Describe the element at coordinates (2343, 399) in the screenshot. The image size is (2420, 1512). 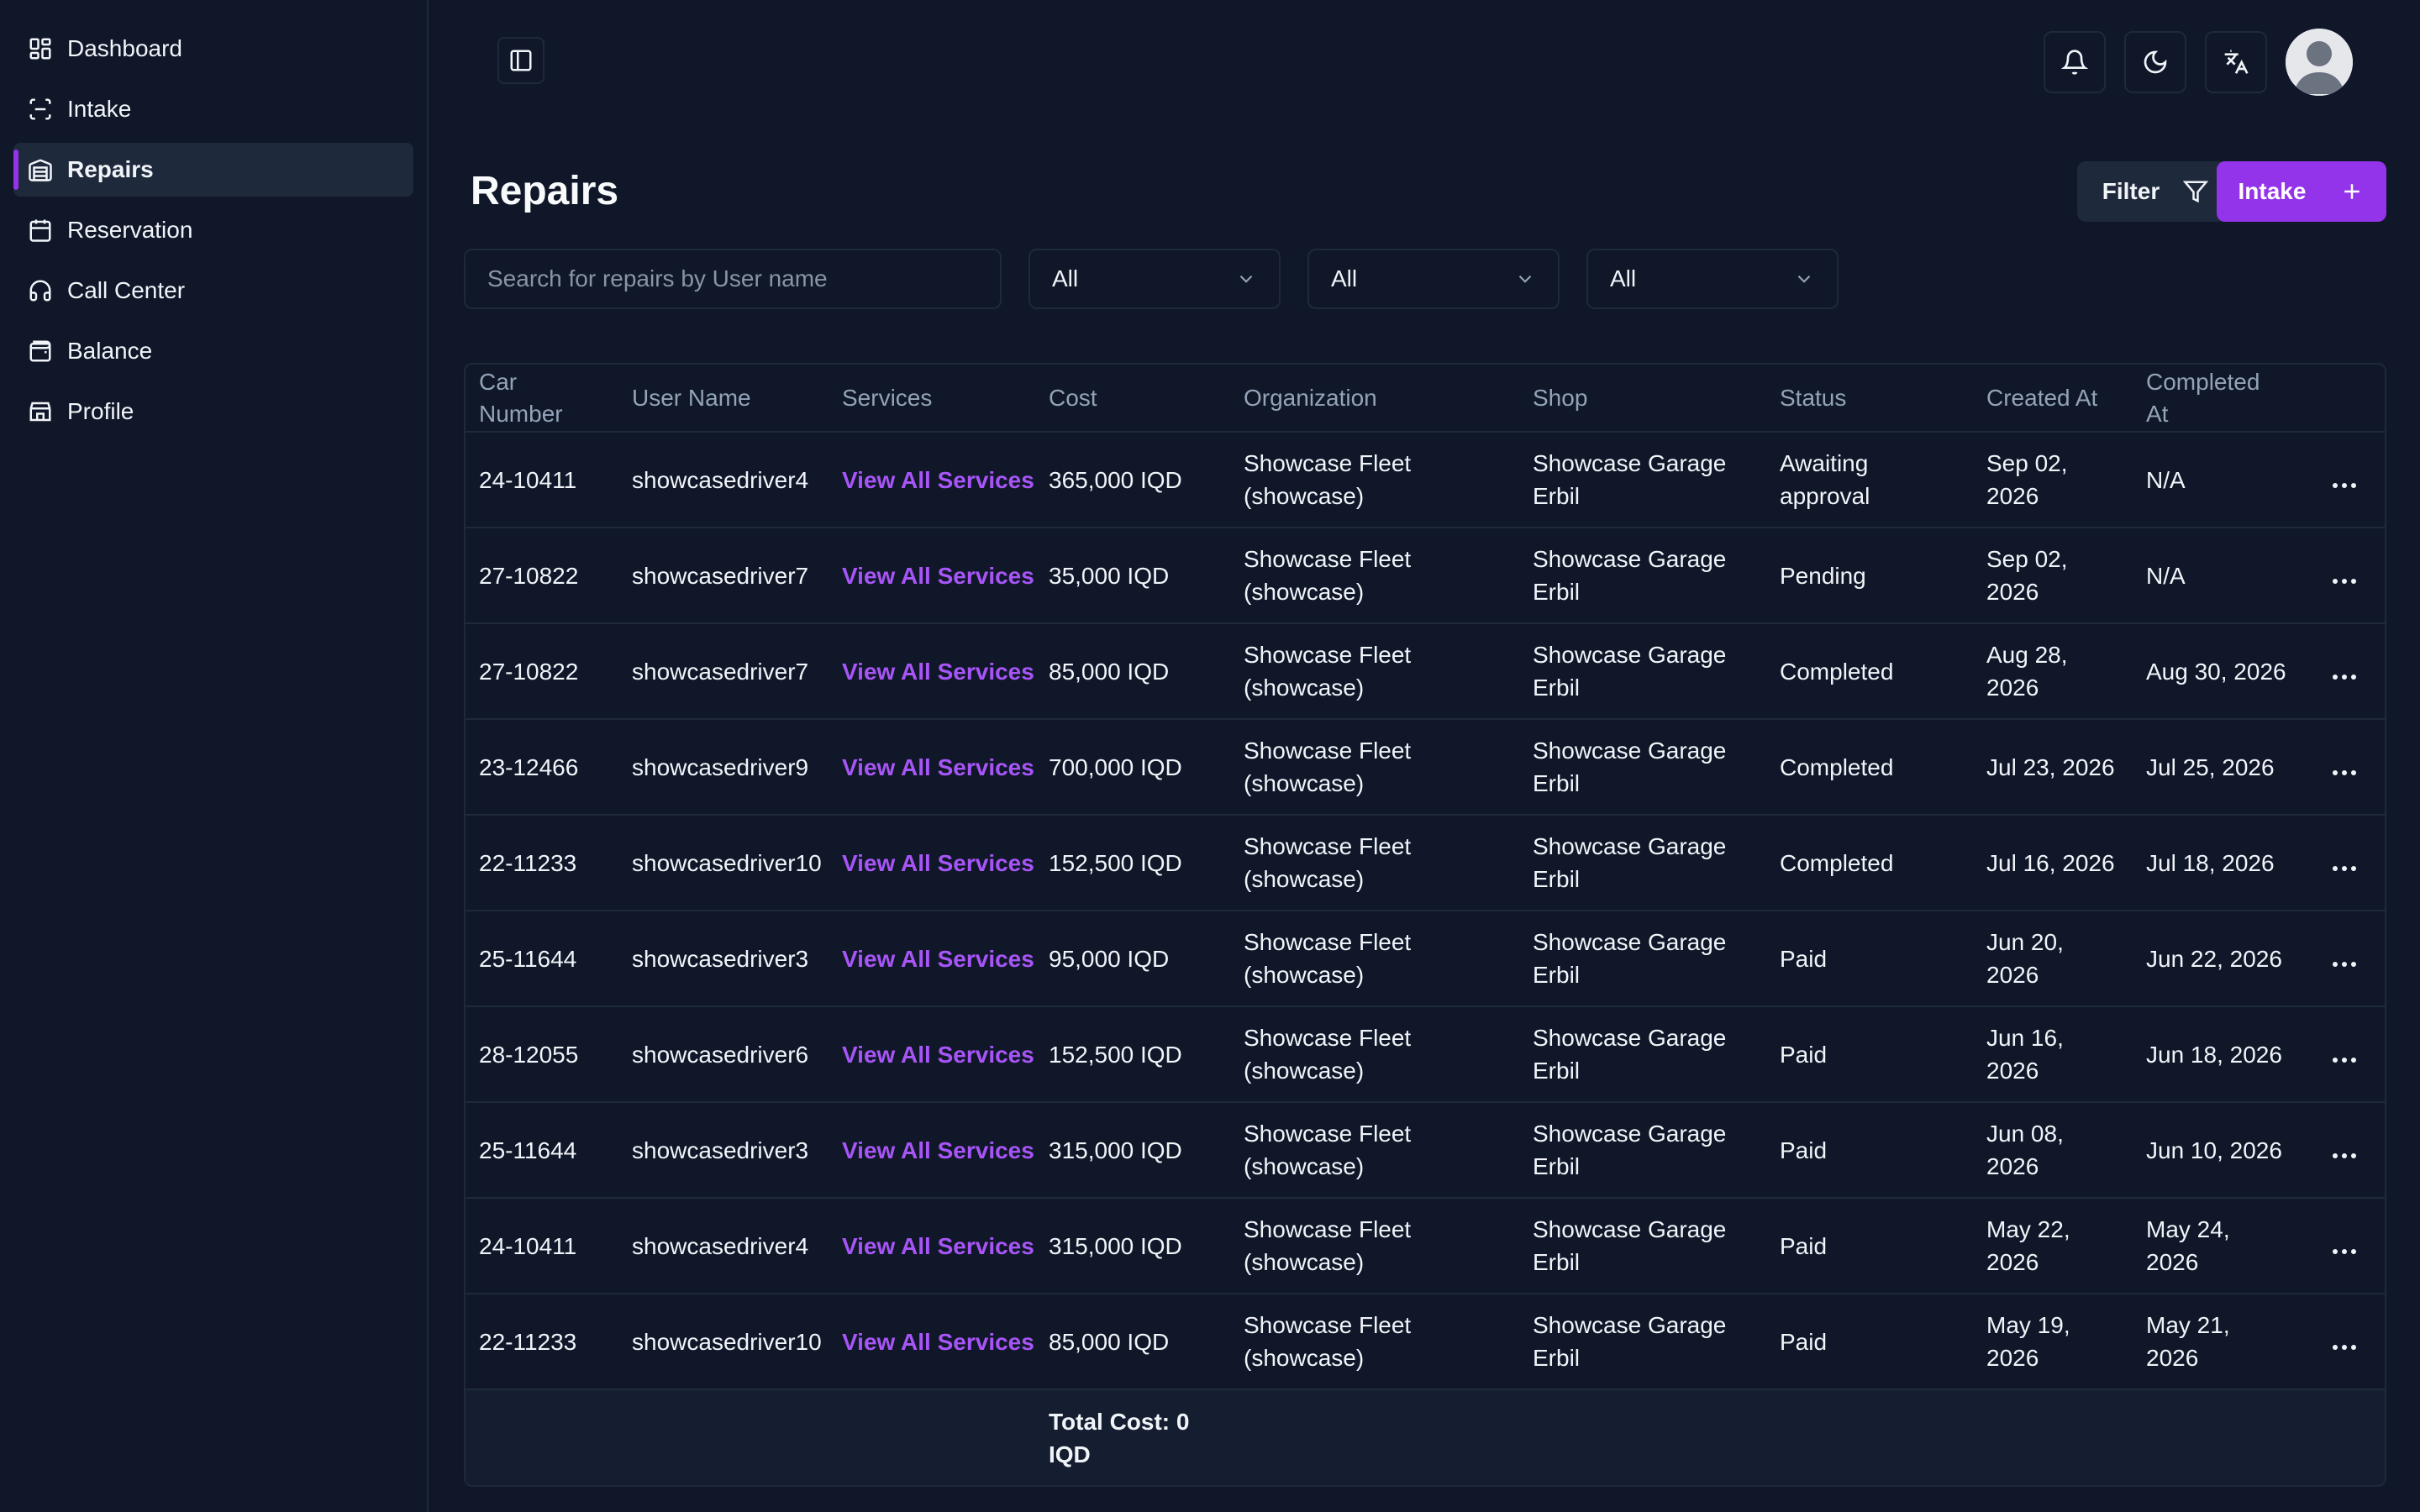
I see `column-header-actions` at that location.